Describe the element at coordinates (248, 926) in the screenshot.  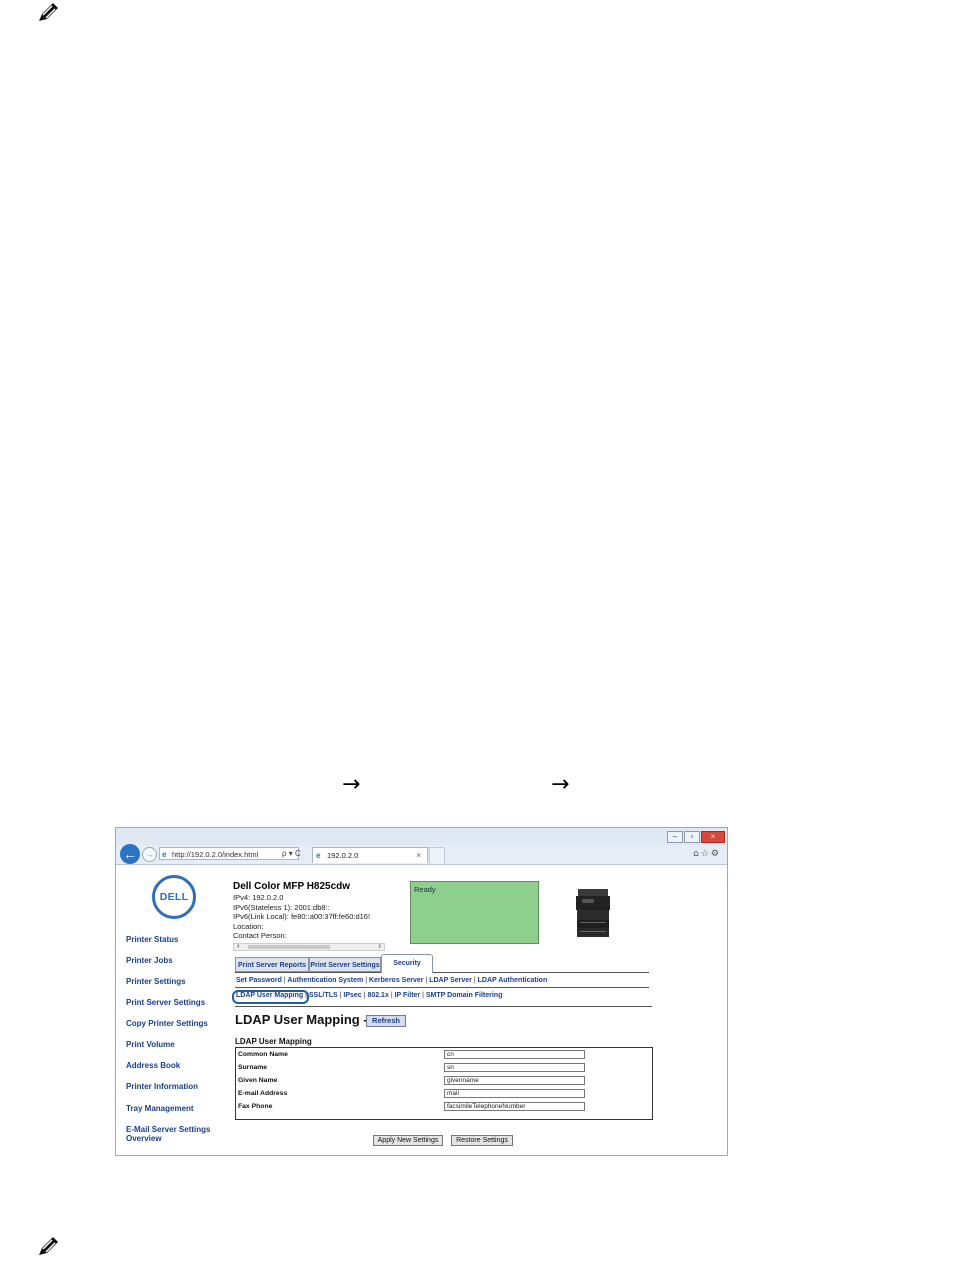
I see `info-location: Location:` at that location.